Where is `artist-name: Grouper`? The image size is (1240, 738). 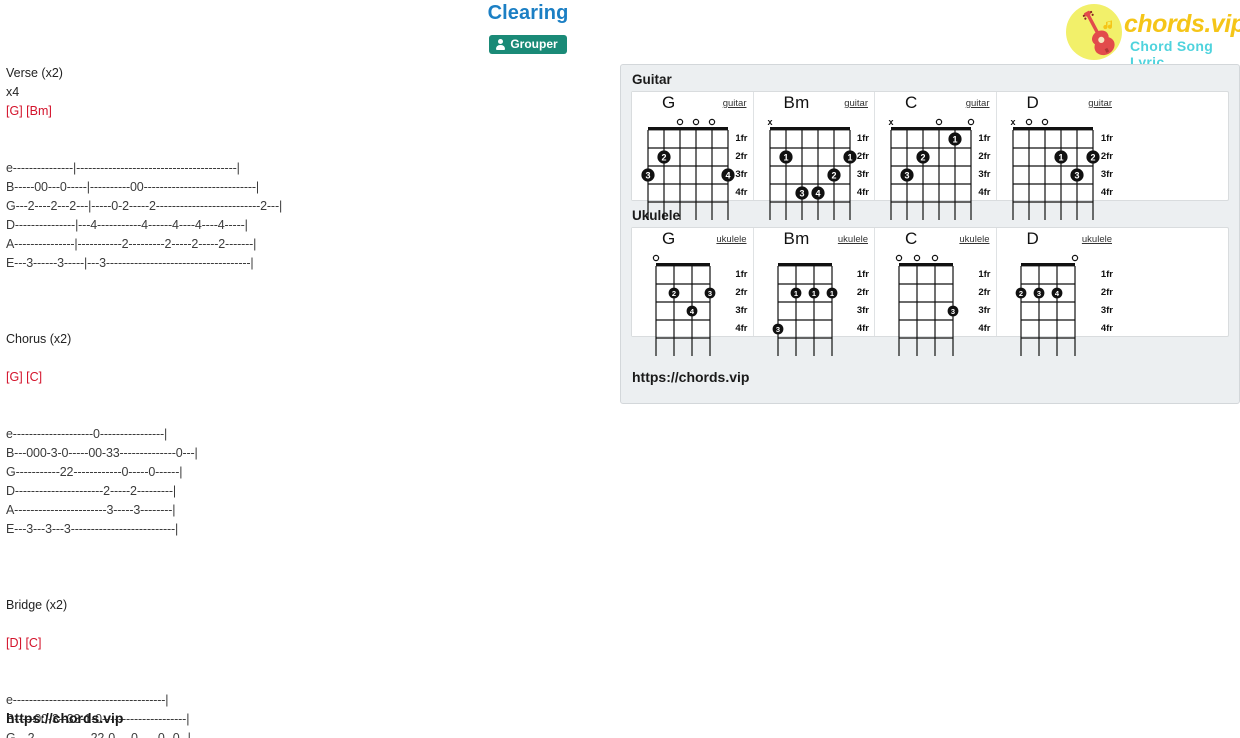
artist-name: Grouper is located at coordinates (534, 44).